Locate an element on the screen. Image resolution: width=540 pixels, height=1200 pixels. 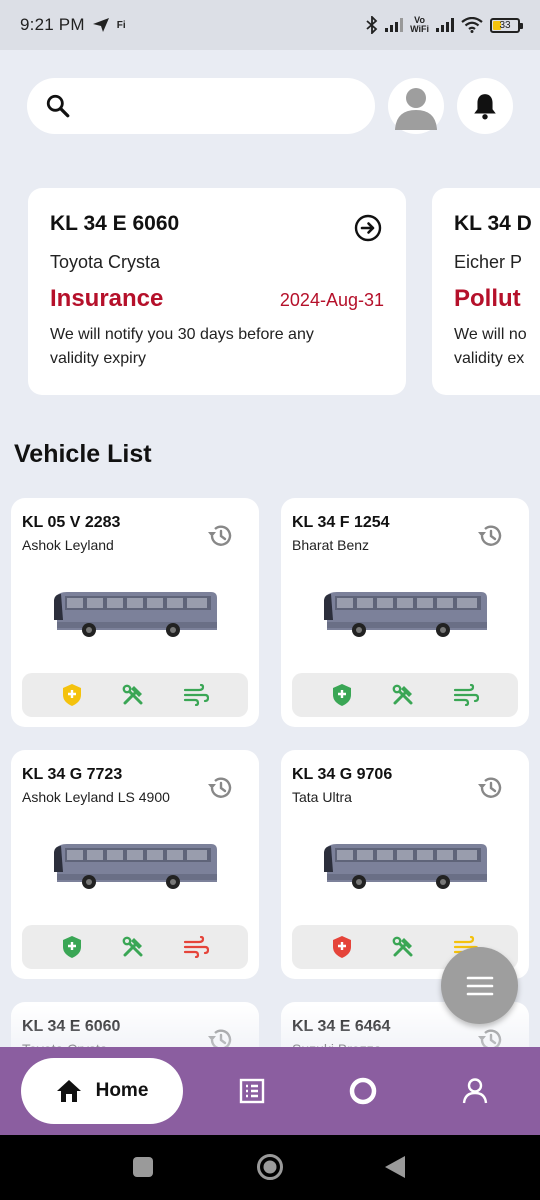
vehicle-card: KL 34 G 7723 Ashok Leyland LS 4900 is located at coordinates (135, 864).